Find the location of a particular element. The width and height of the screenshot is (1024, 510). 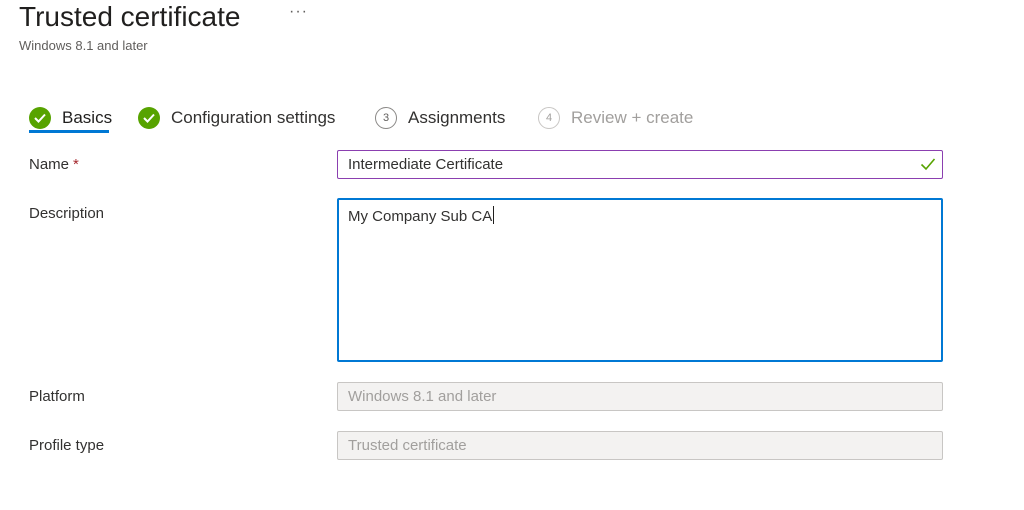

profile-type-label: Profile type is located at coordinates (67, 445).